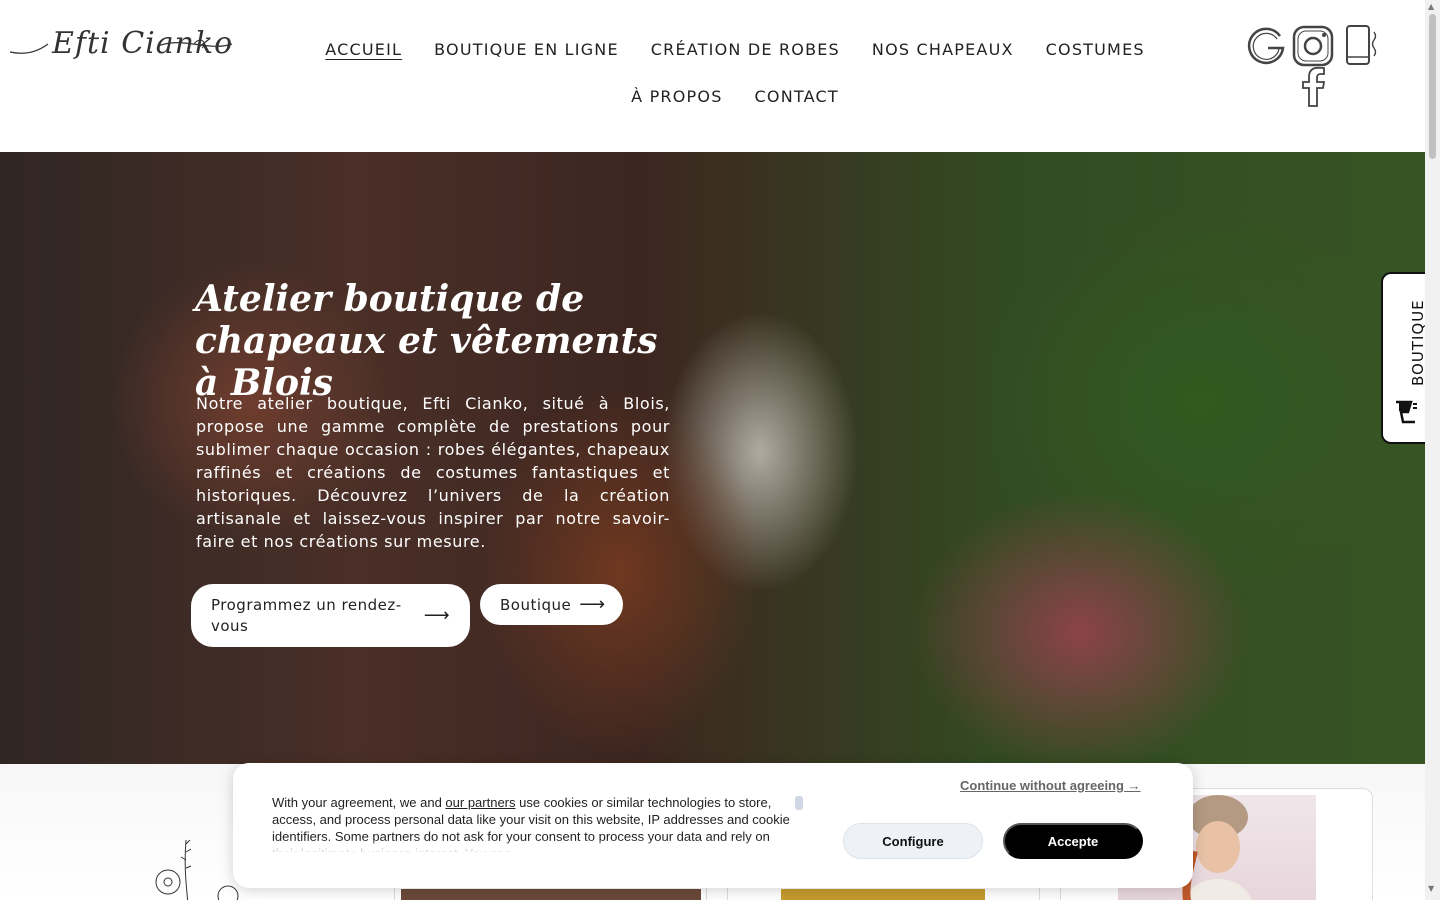 This screenshot has width=1440, height=900. Describe the element at coordinates (1404, 358) in the screenshot. I see `boutique-side-tab: BOUTIQUE` at that location.